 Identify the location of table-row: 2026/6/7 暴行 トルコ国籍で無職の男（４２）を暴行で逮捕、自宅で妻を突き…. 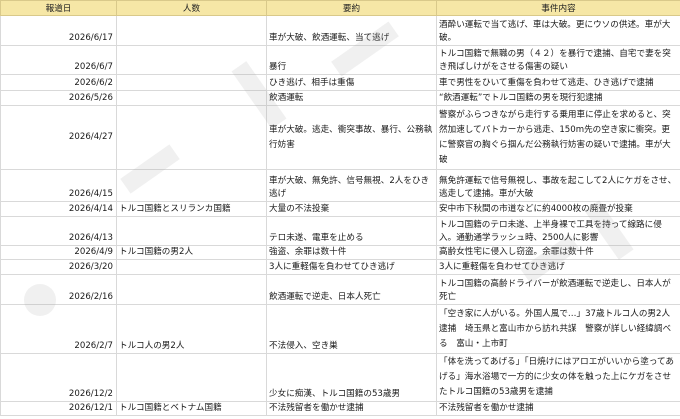
(340, 60).